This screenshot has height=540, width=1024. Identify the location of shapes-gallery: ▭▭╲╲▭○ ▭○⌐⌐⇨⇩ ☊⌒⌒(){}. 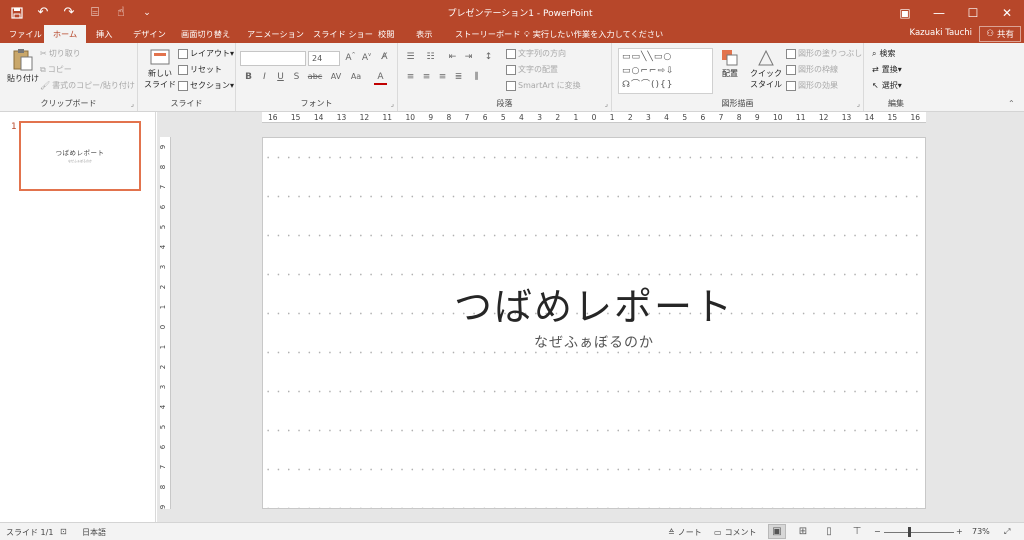
(665, 71).